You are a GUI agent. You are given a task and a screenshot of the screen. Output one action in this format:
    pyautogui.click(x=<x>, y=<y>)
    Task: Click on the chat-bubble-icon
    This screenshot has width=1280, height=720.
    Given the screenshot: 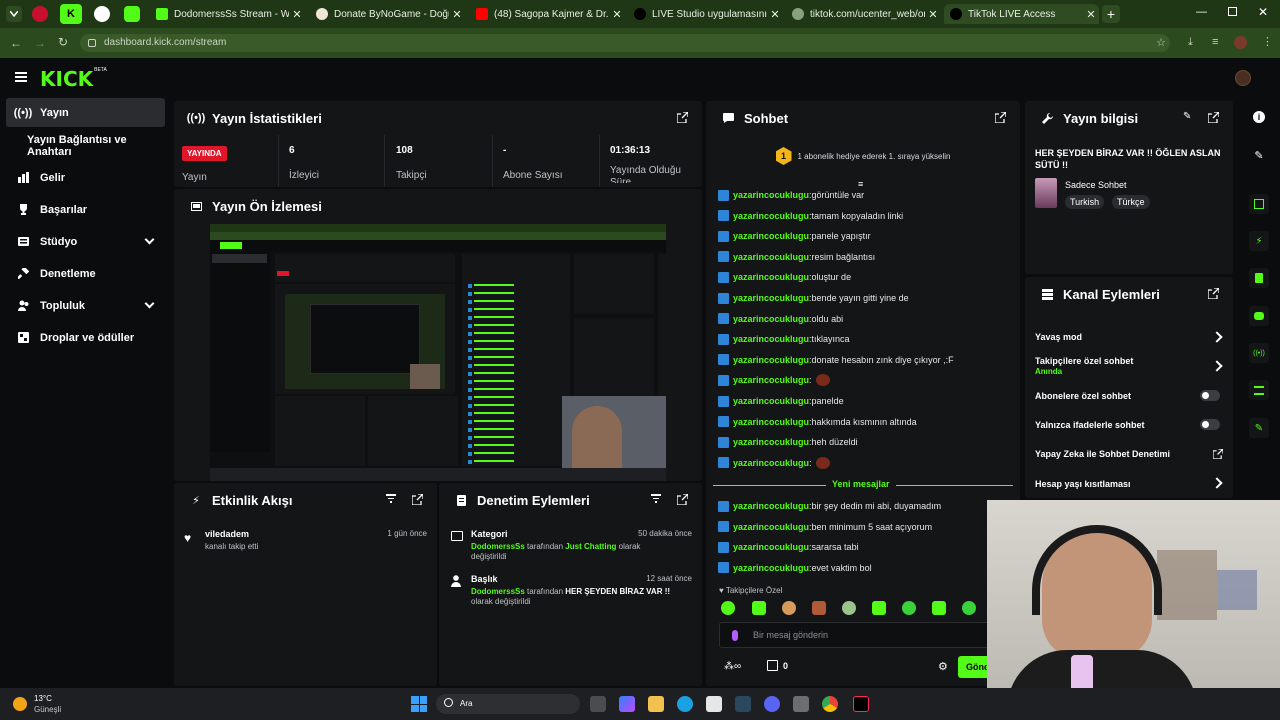 What is the action you would take?
    pyautogui.click(x=1259, y=316)
    